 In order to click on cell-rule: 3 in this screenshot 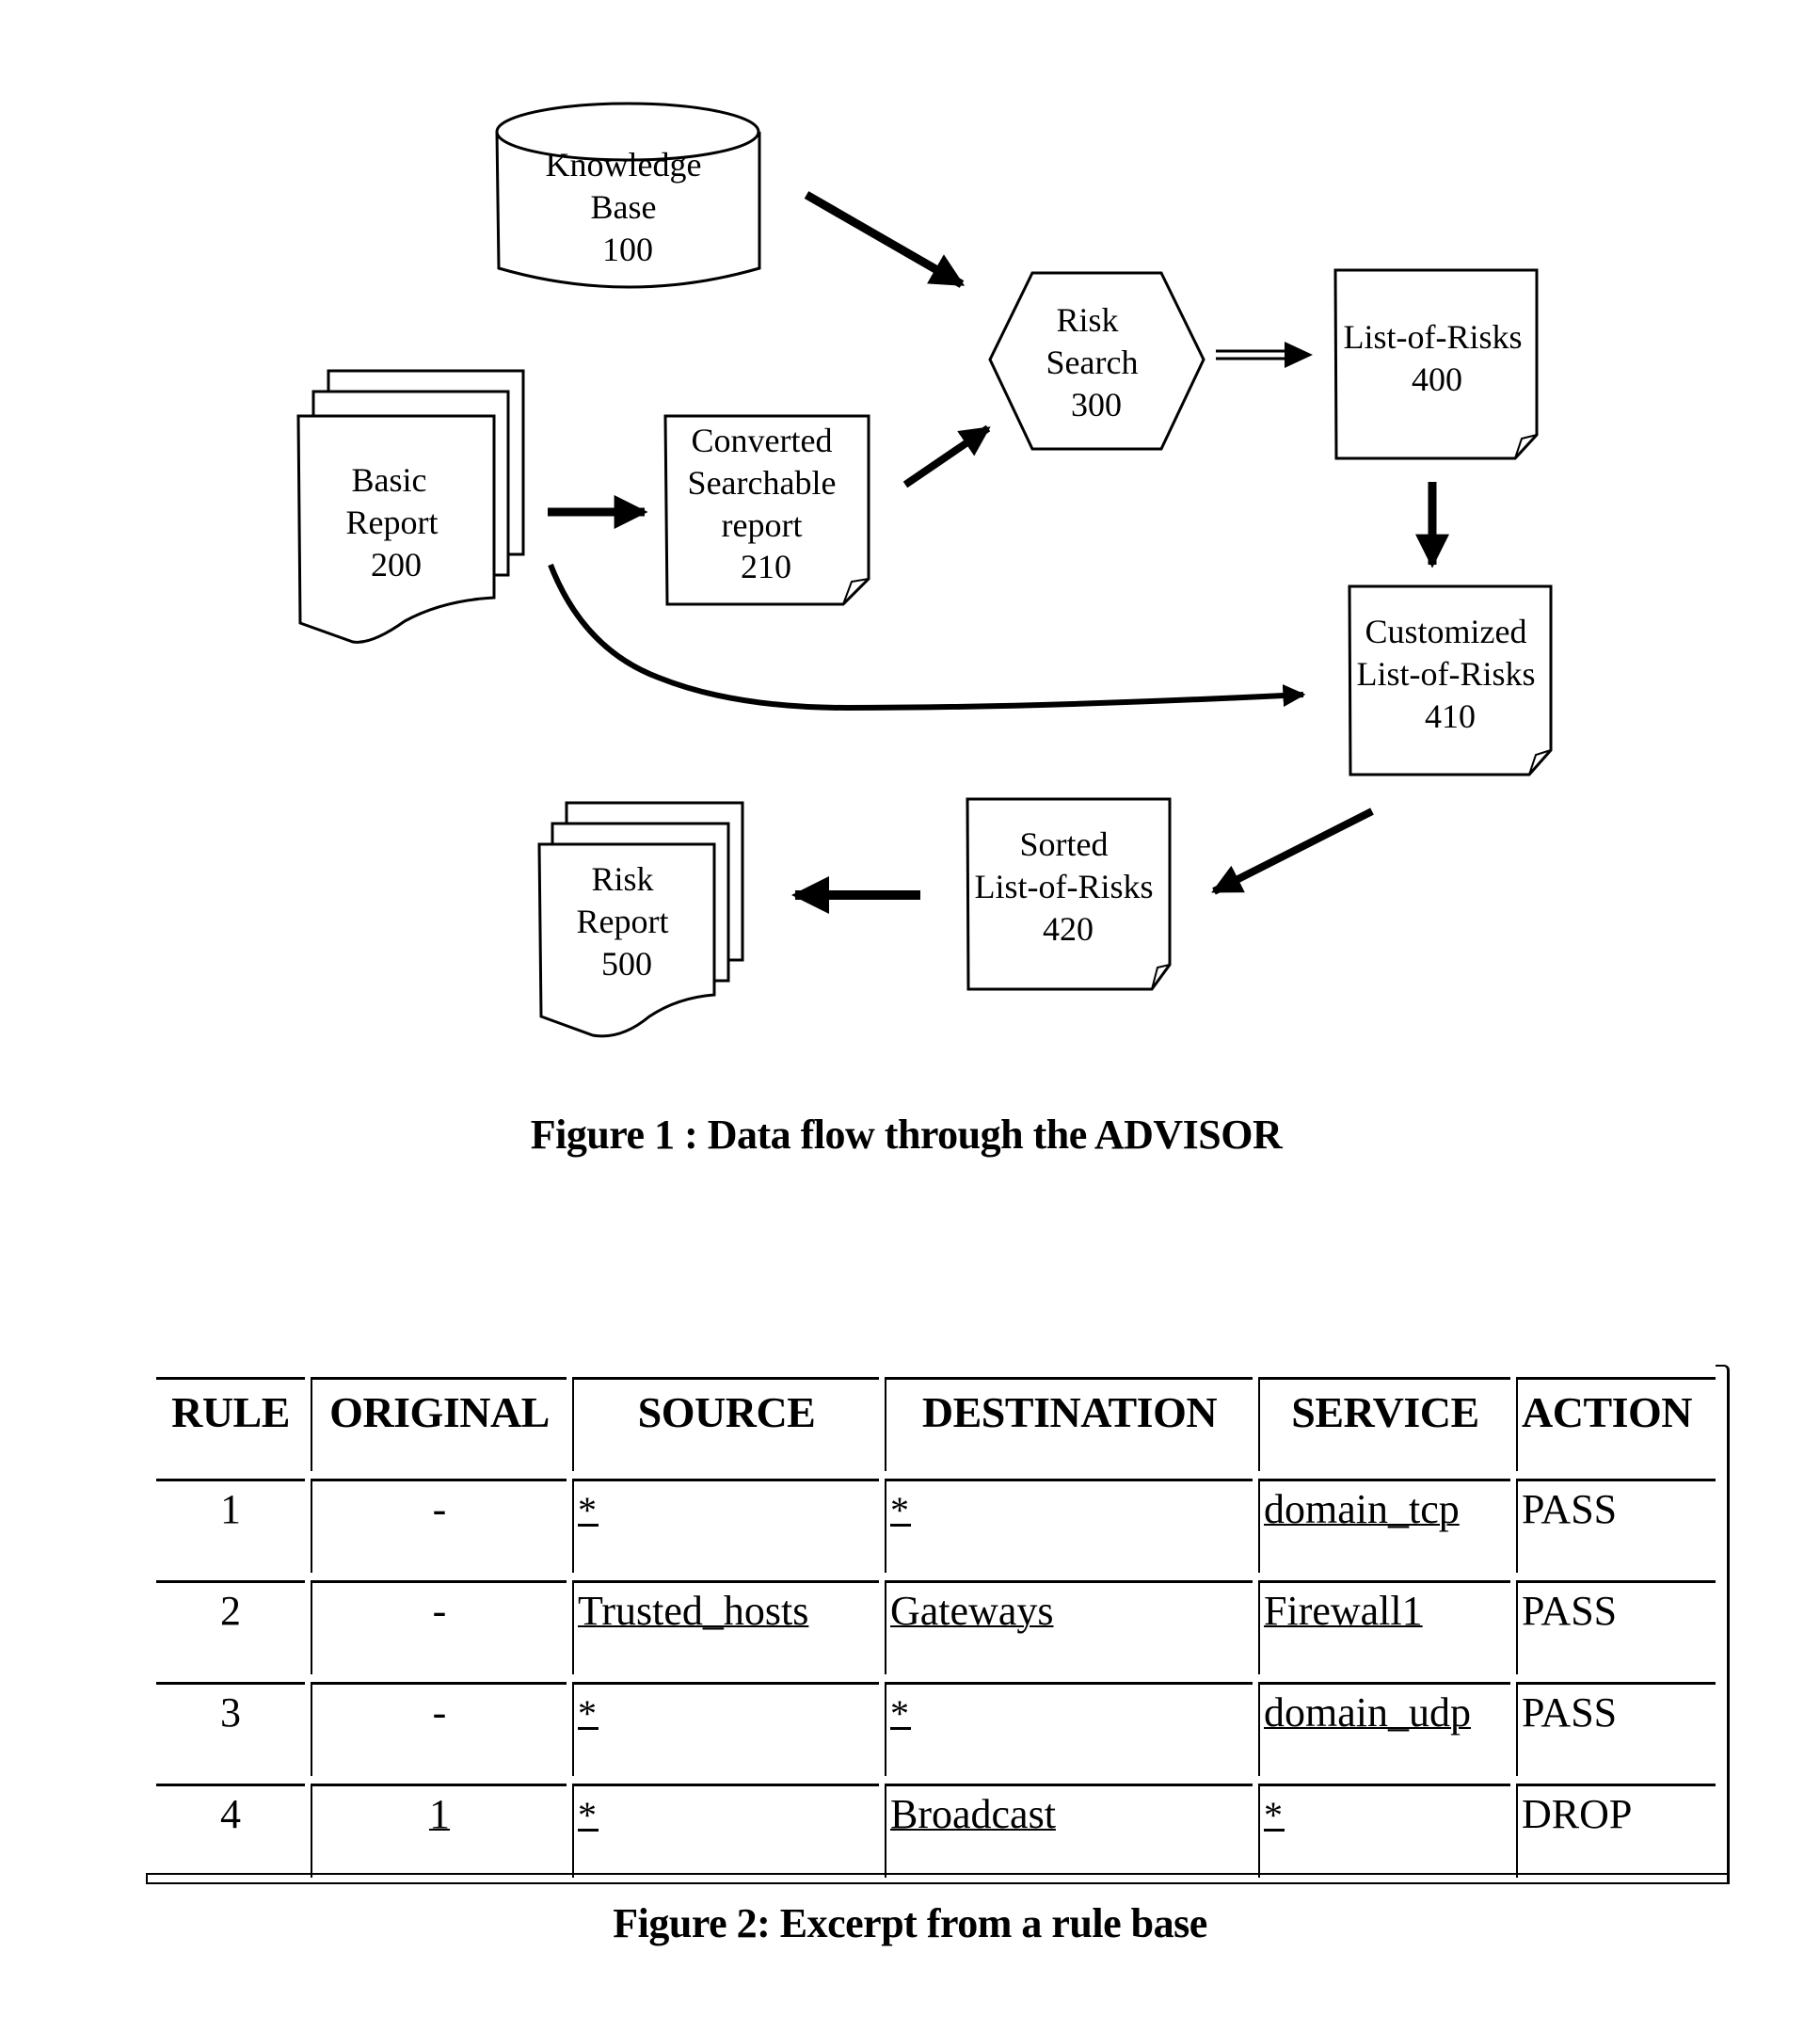, I will do `click(230, 1729)`.